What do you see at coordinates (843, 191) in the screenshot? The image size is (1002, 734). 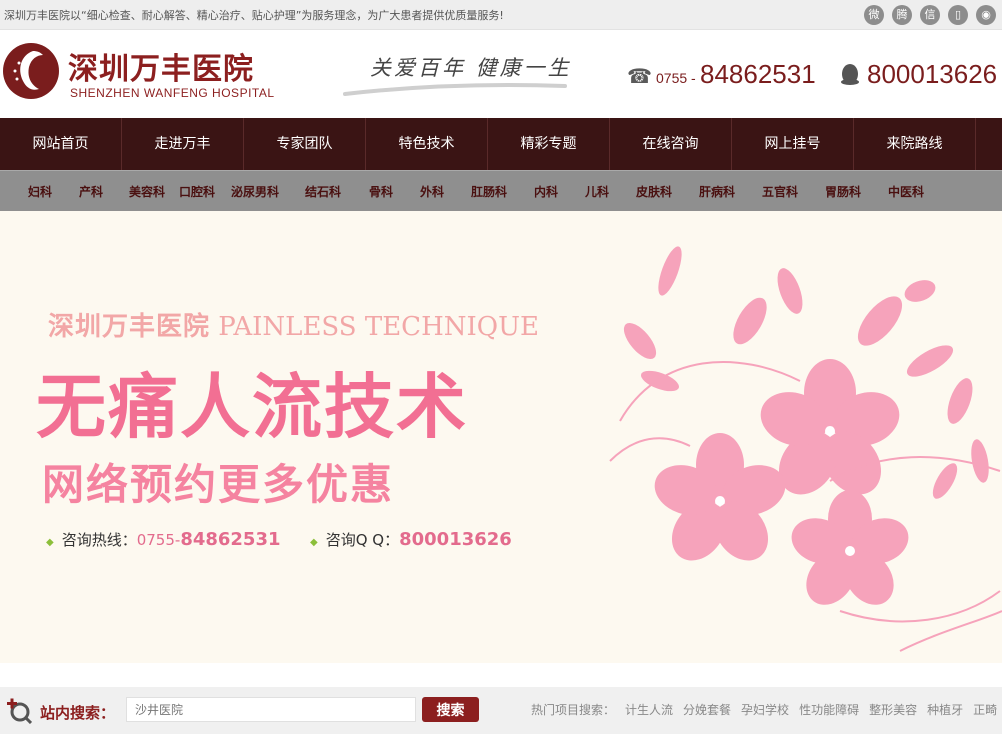 I see `dept-link: 胃肠科` at bounding box center [843, 191].